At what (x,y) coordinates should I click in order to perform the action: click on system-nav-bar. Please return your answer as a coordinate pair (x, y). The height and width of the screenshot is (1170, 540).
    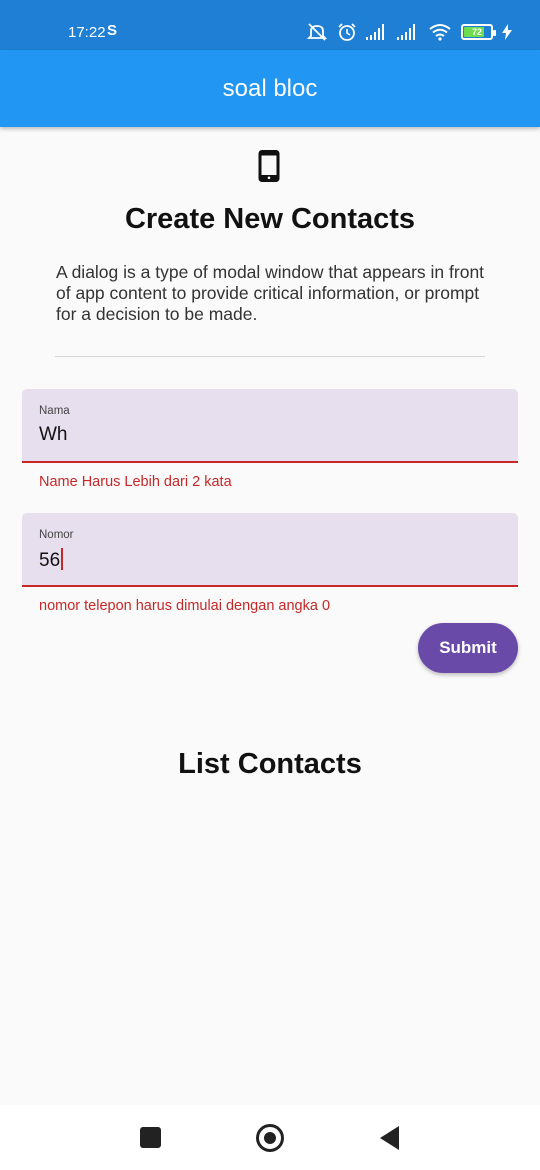
    Looking at the image, I should click on (270, 1137).